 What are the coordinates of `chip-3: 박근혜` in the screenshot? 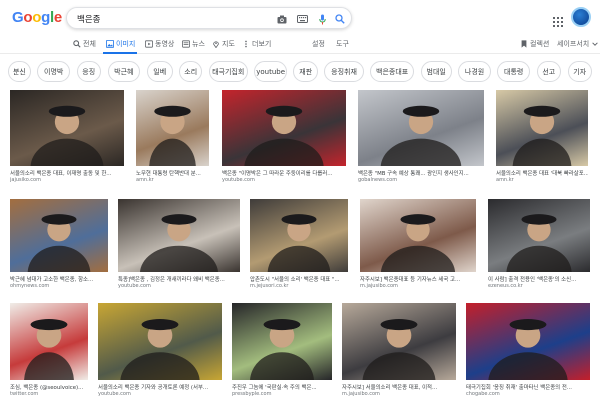 It's located at (124, 71).